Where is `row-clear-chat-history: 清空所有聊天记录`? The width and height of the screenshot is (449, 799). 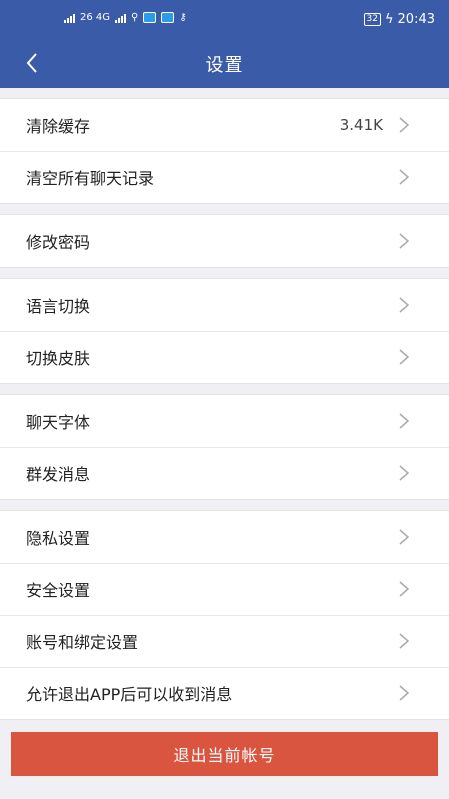 row-clear-chat-history: 清空所有聊天记录 is located at coordinates (224, 177).